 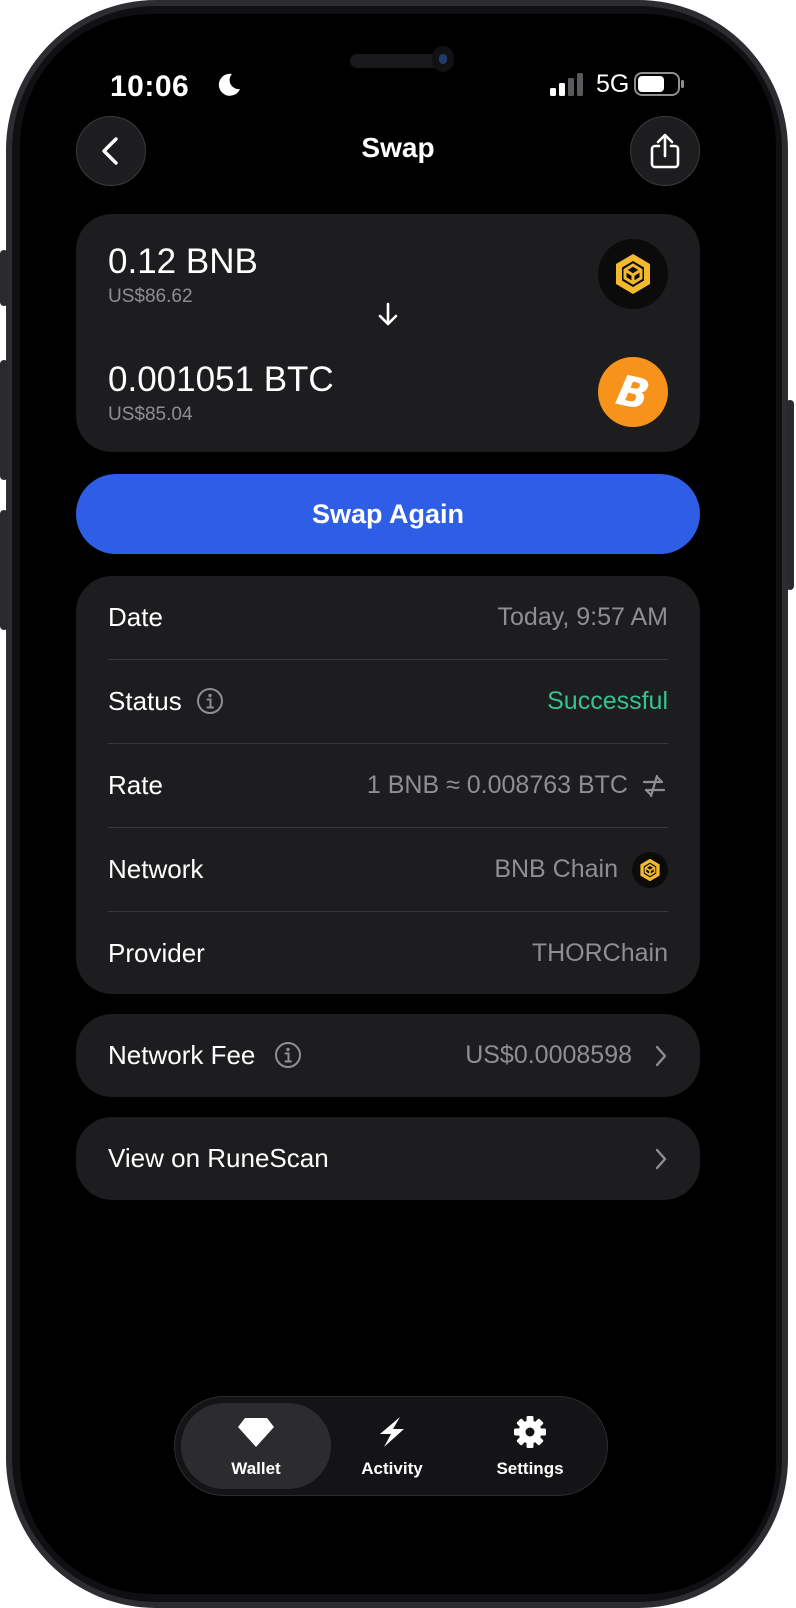 What do you see at coordinates (183, 261) in the screenshot?
I see `from-amount: 0.12 BNB` at bounding box center [183, 261].